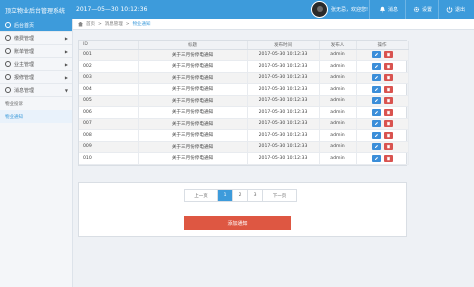 This screenshot has height=287, width=474. Describe the element at coordinates (273, 24) in the screenshot. I see `breadcrumb: 首页 > 消息管理 > 物业通知` at that location.